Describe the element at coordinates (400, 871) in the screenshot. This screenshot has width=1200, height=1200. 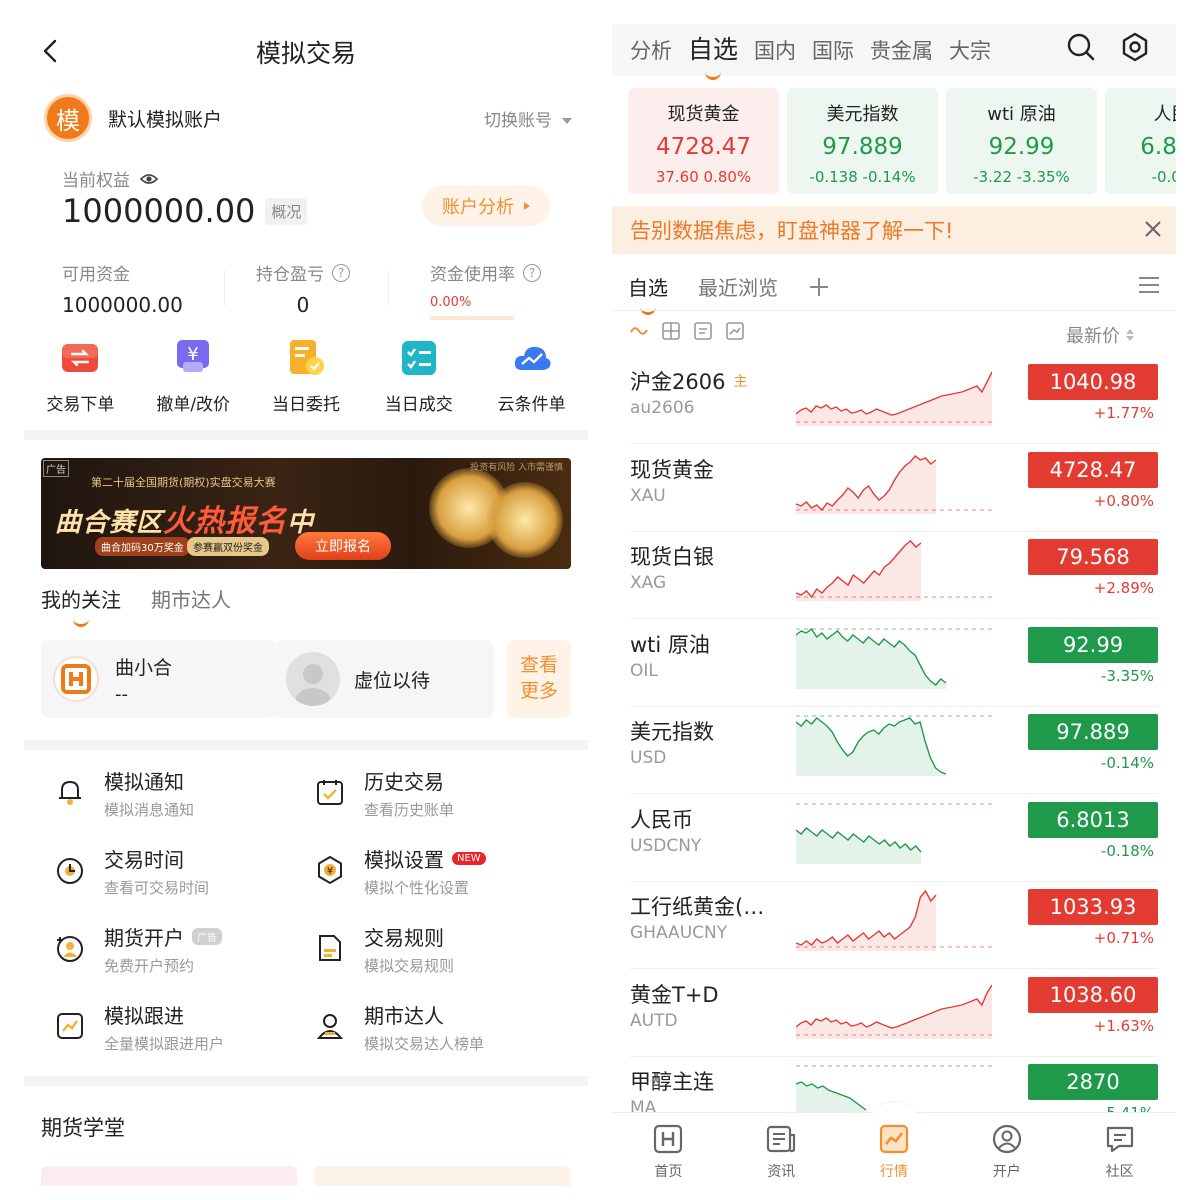
I see `menu-simulated-settings: ¥ 模拟设置 NEW 模拟个性化设置` at that location.